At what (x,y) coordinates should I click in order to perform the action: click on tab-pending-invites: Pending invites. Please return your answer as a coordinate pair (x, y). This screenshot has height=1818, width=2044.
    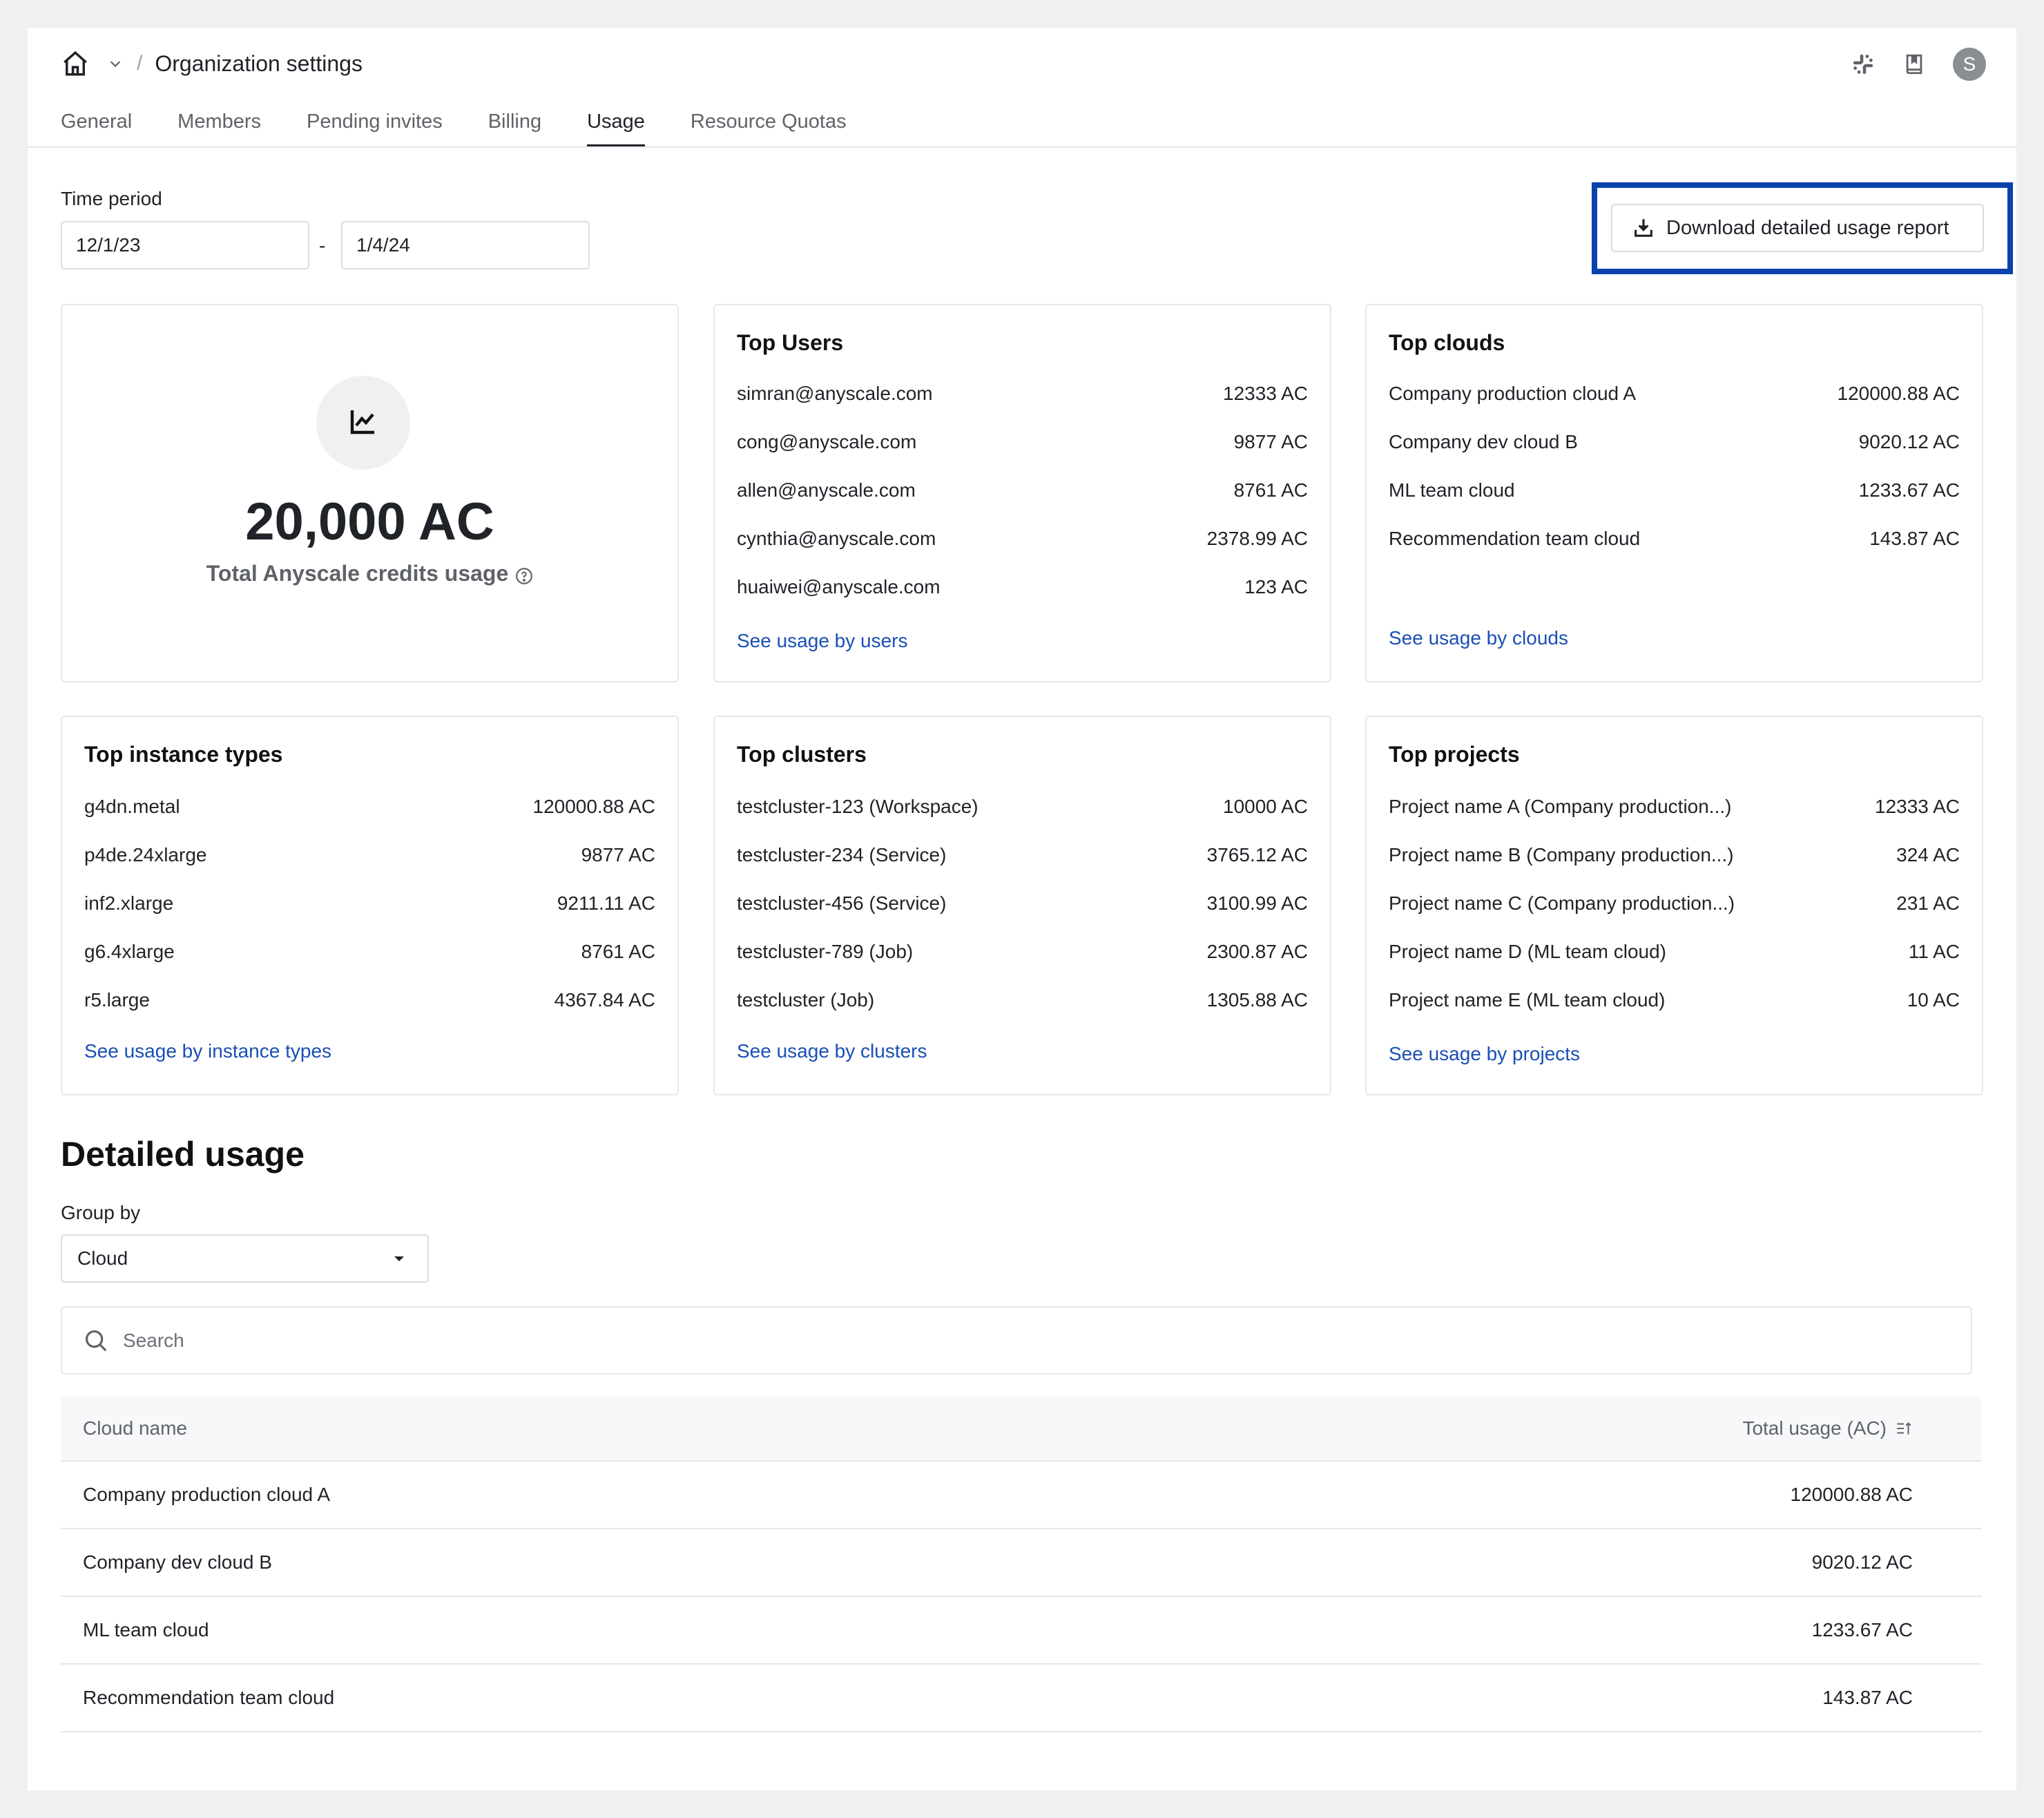
    Looking at the image, I should click on (375, 126).